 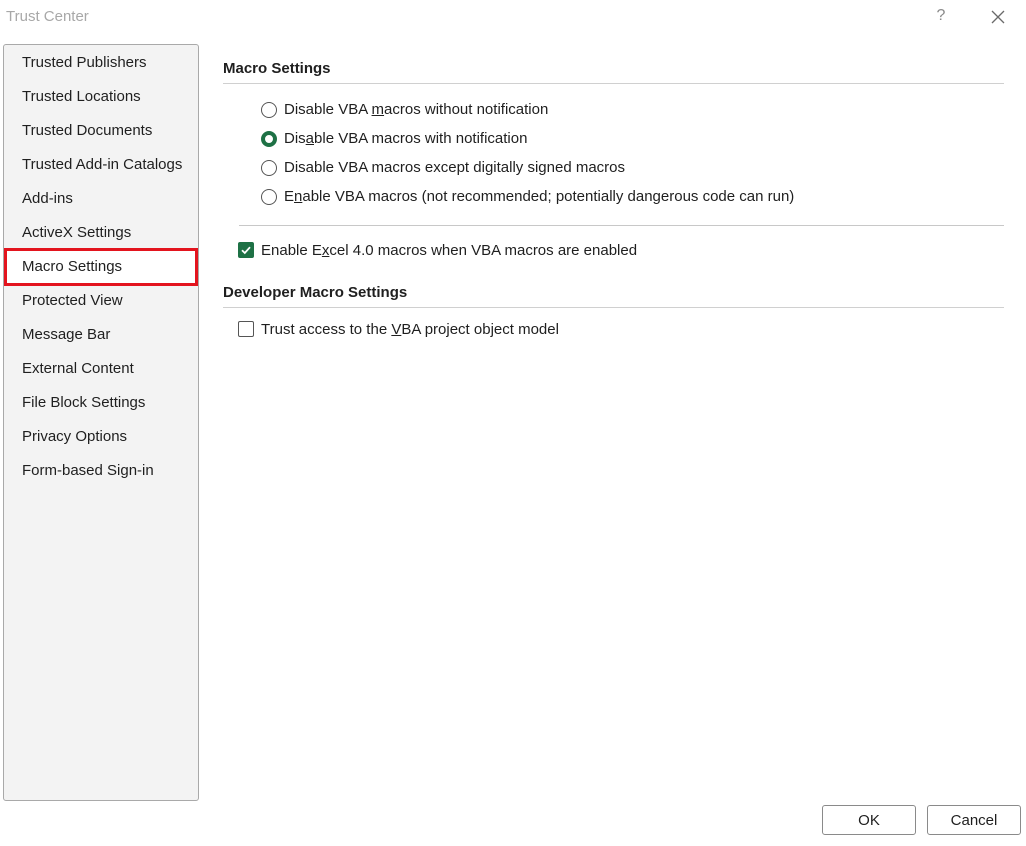 I want to click on developer-macro-settings-heading: Developer Macro Settings, so click(x=613, y=293).